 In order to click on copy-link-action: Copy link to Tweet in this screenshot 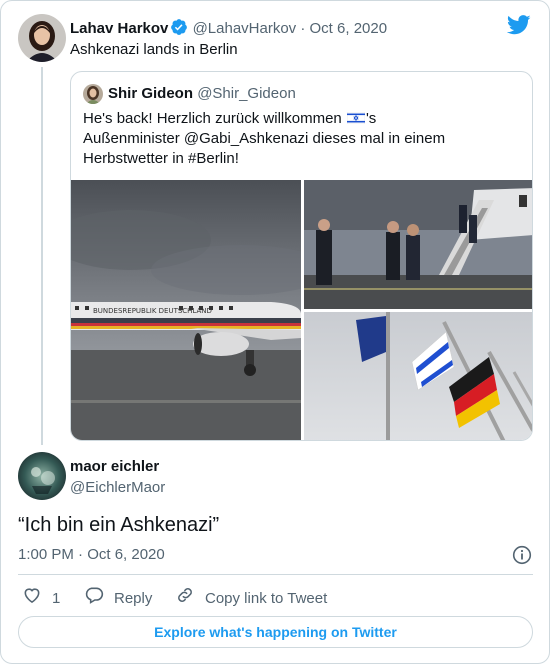, I will do `click(251, 598)`.